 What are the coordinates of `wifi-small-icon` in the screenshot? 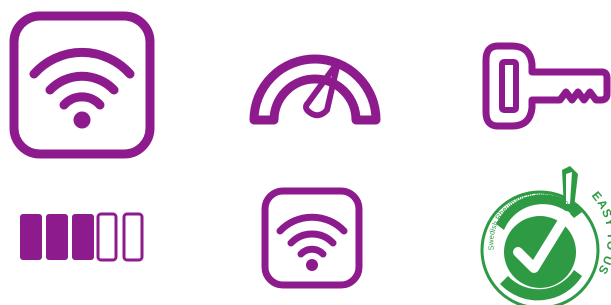 It's located at (312, 238).